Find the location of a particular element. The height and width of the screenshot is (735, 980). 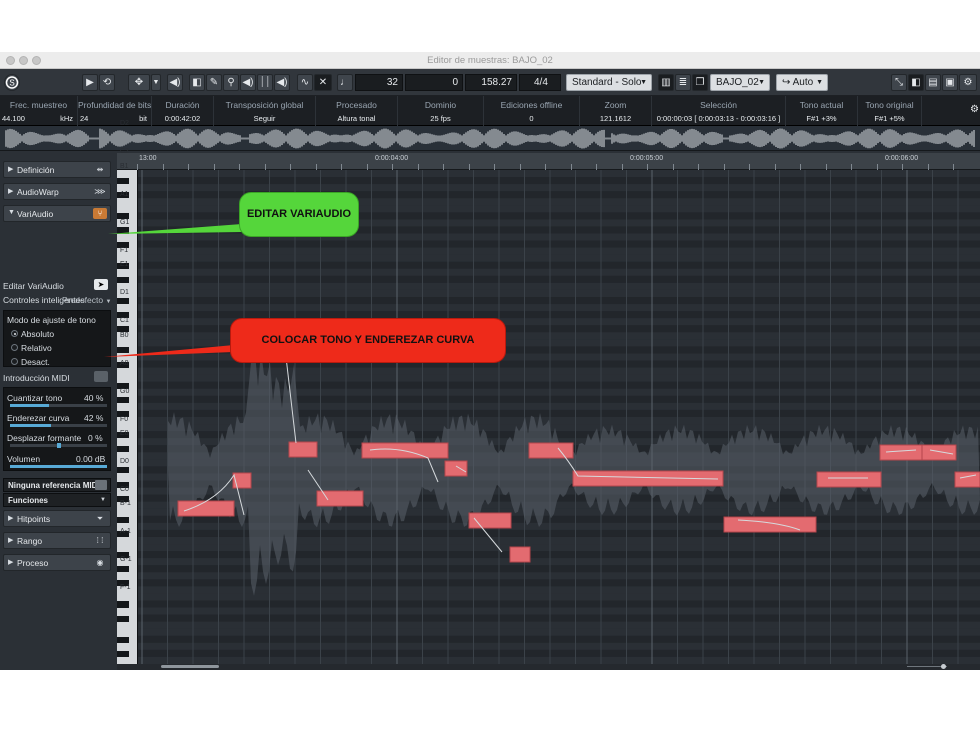

gear-icon: ⚙ is located at coordinates (974, 109).